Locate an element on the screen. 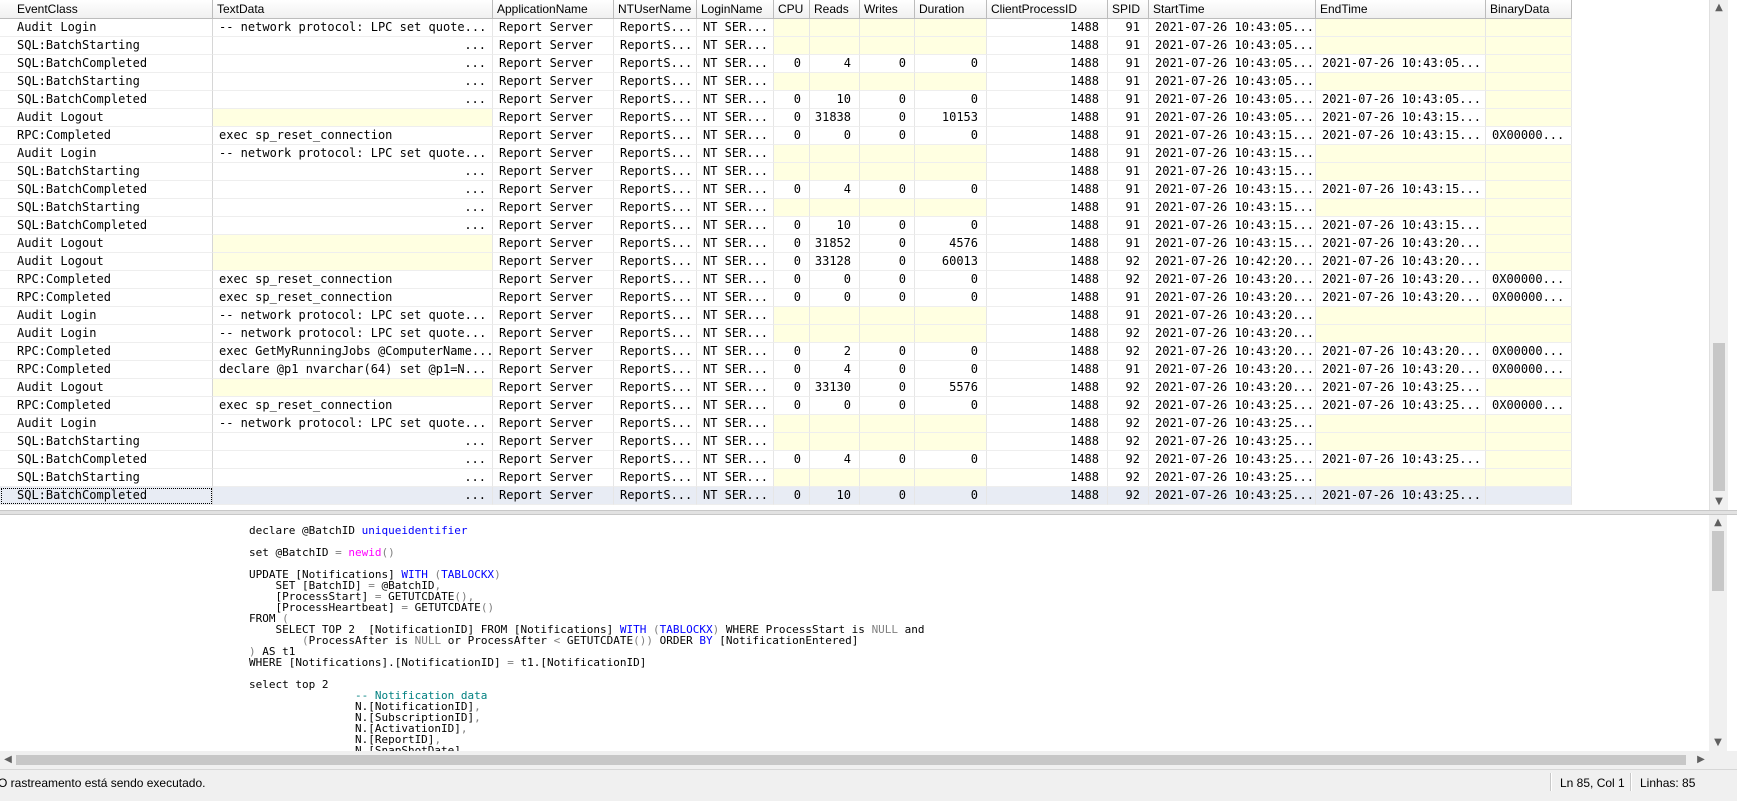 The height and width of the screenshot is (801, 1737). column-header-textdata: TextData is located at coordinates (353, 9).